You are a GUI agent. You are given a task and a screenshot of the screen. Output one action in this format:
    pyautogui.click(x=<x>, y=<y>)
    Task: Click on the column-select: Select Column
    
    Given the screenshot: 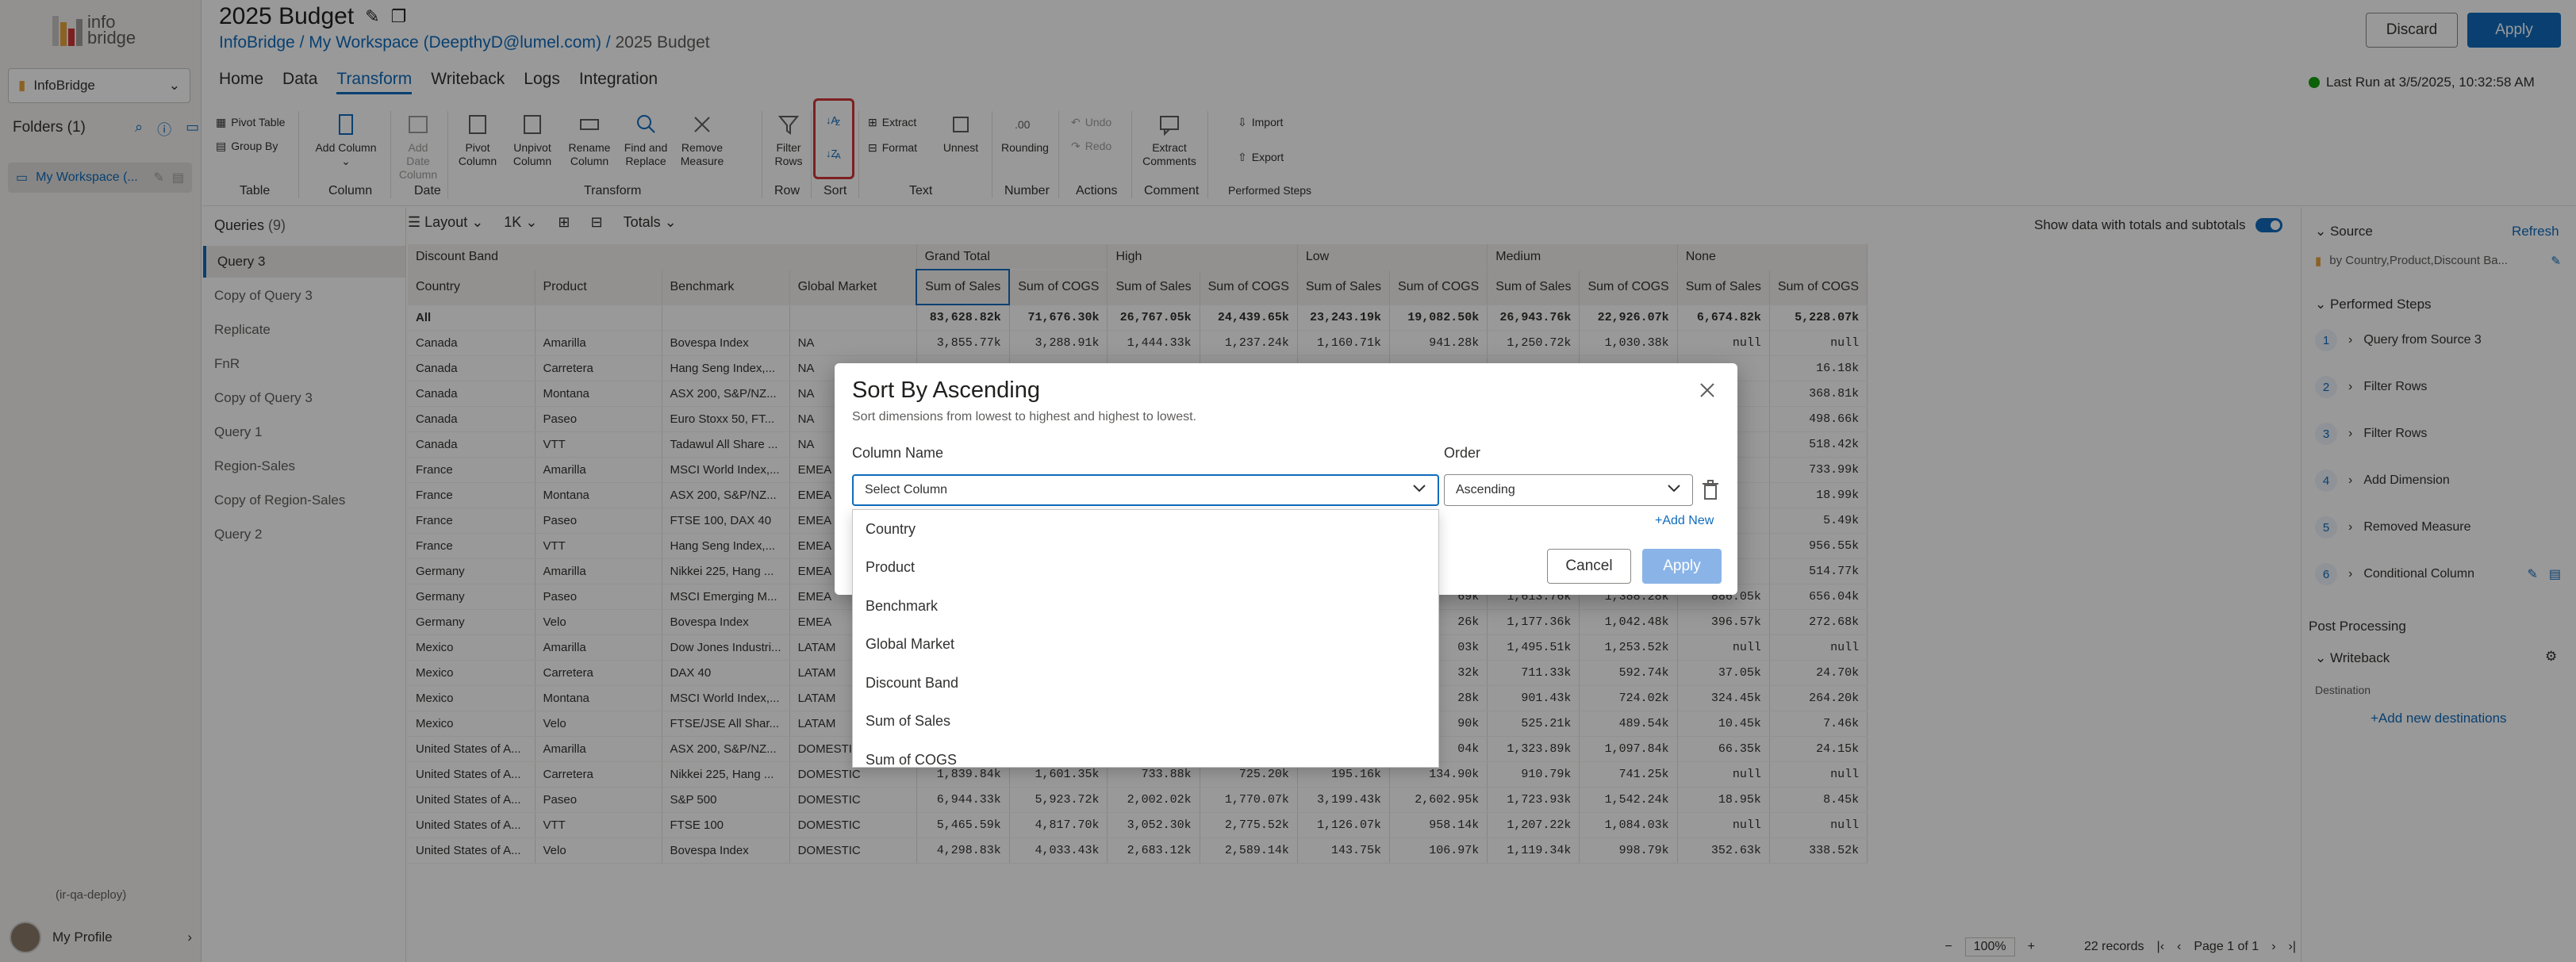 What is the action you would take?
    pyautogui.click(x=1145, y=490)
    